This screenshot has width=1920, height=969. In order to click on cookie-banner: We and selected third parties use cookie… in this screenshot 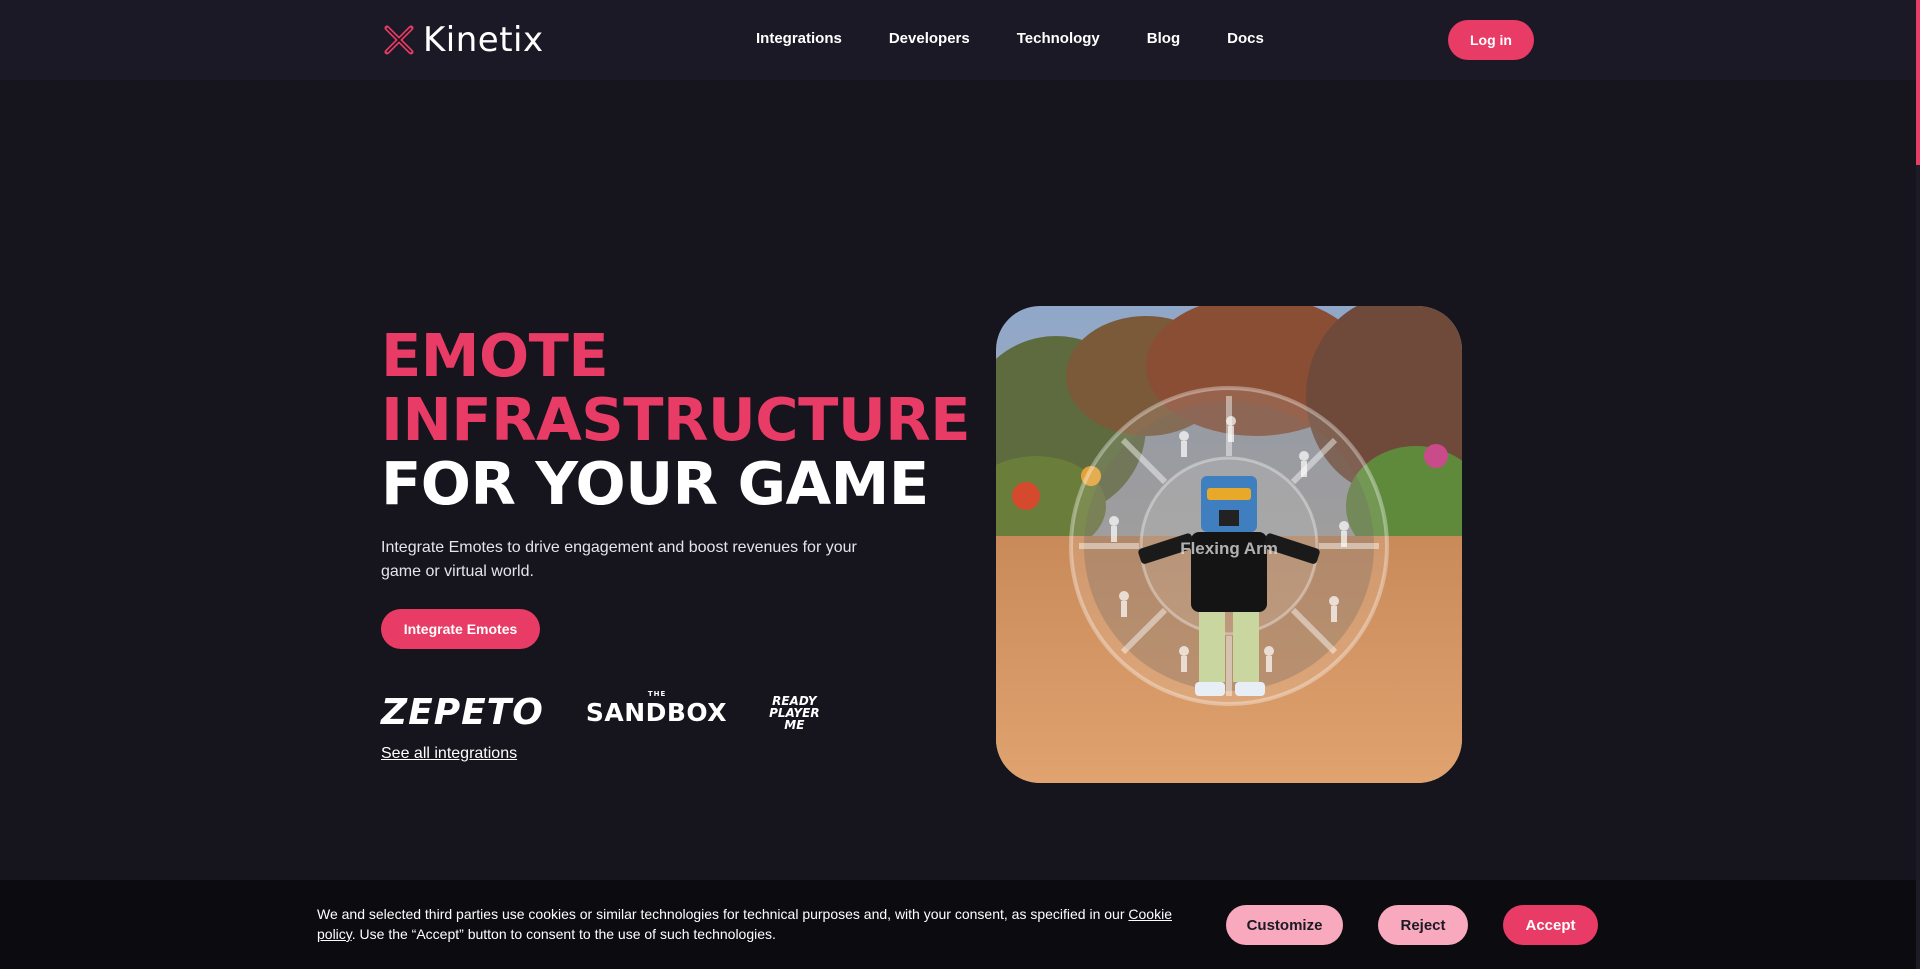, I will do `click(958, 924)`.